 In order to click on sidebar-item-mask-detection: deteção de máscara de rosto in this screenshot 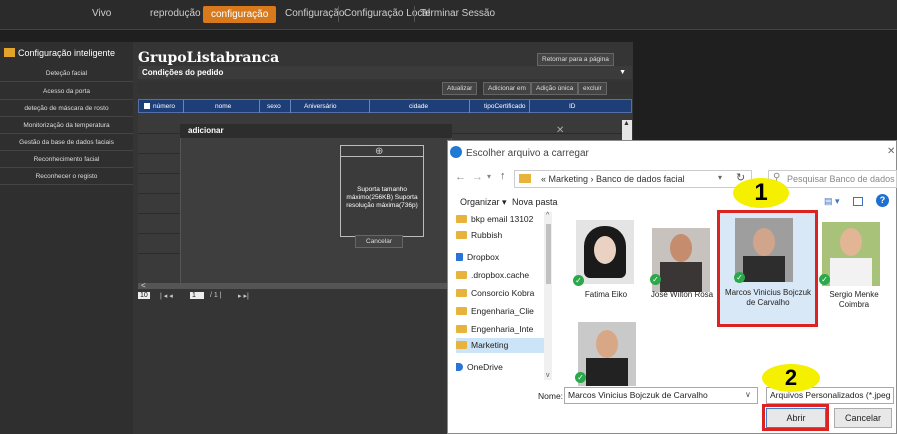, I will do `click(66, 109)`.